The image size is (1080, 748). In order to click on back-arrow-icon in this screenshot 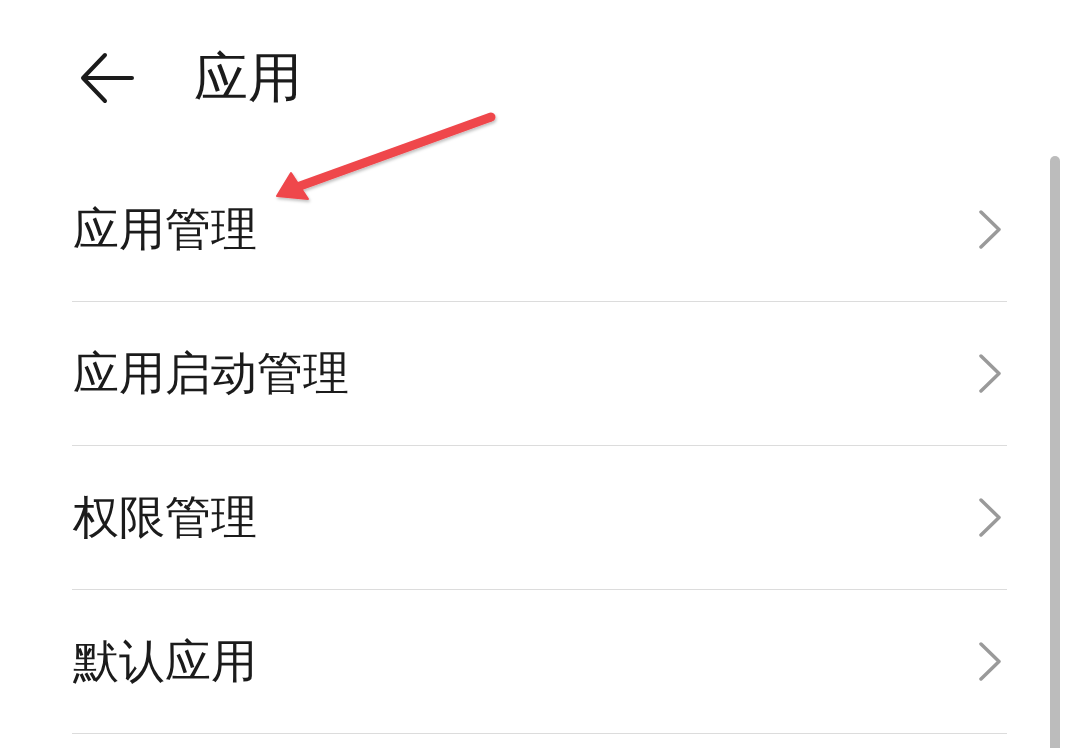, I will do `click(107, 78)`.